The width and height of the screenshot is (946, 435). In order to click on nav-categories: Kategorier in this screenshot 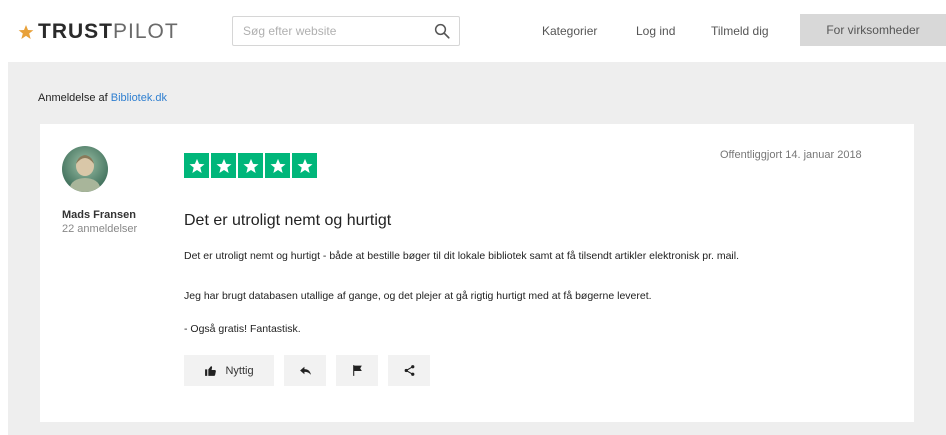, I will do `click(569, 31)`.